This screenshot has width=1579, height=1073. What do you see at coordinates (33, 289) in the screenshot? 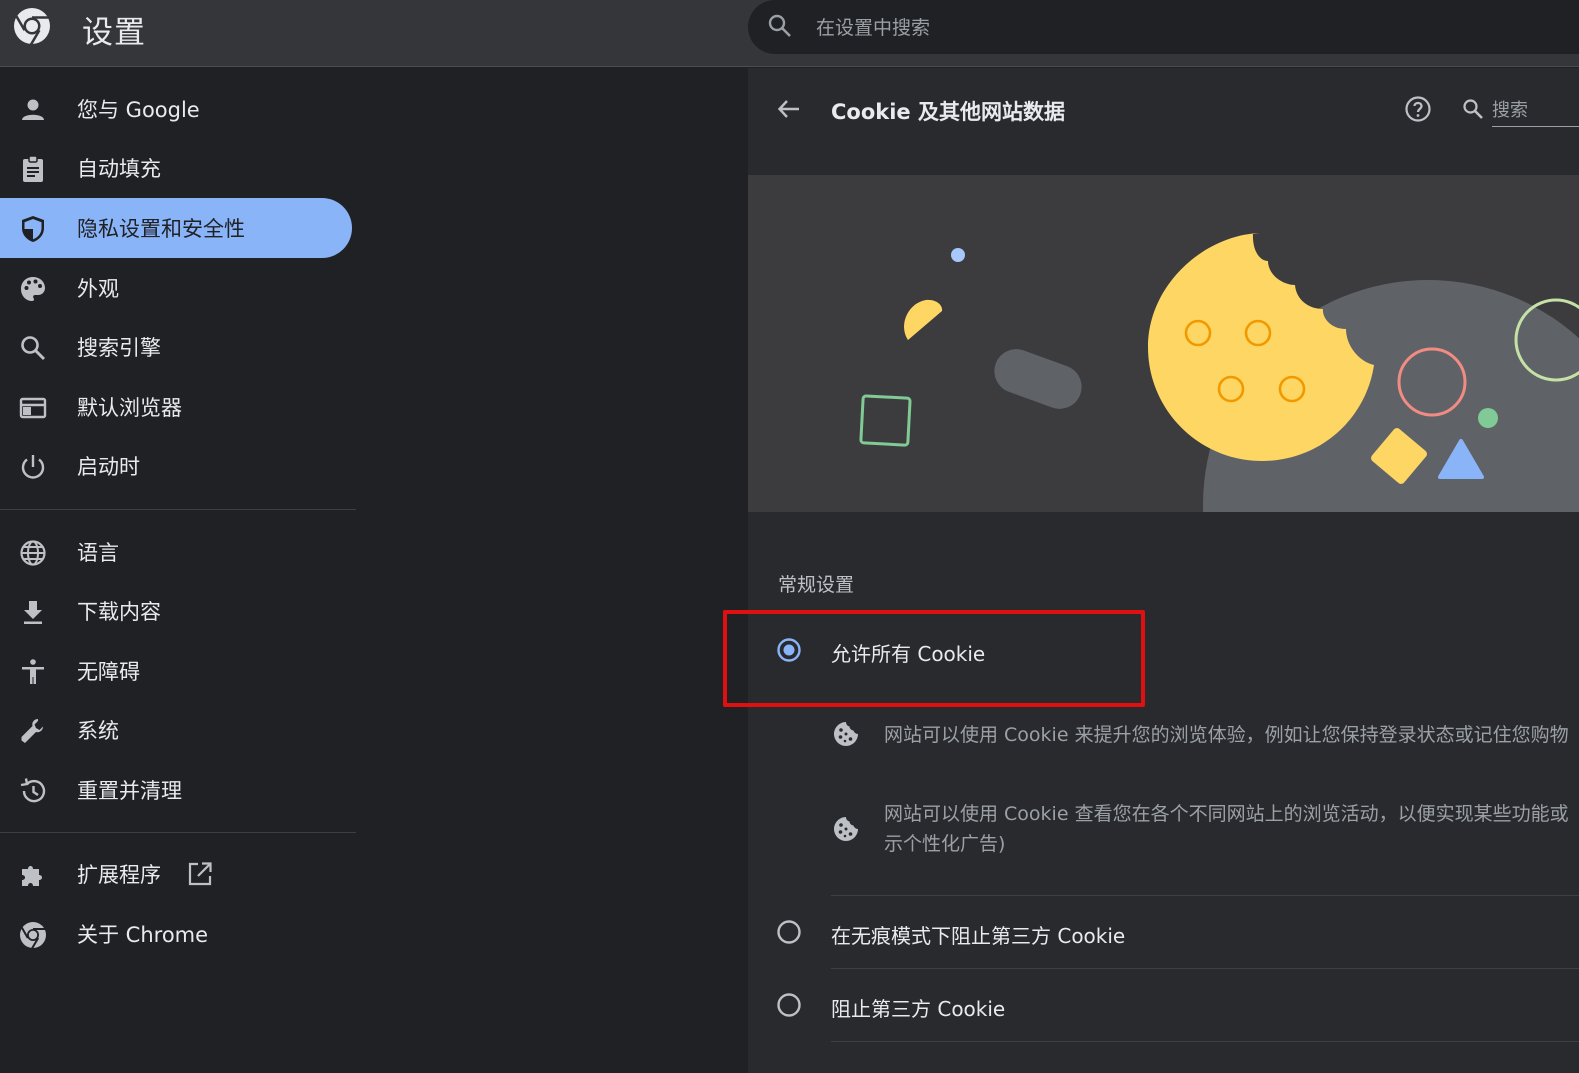
I see `palette-icon` at bounding box center [33, 289].